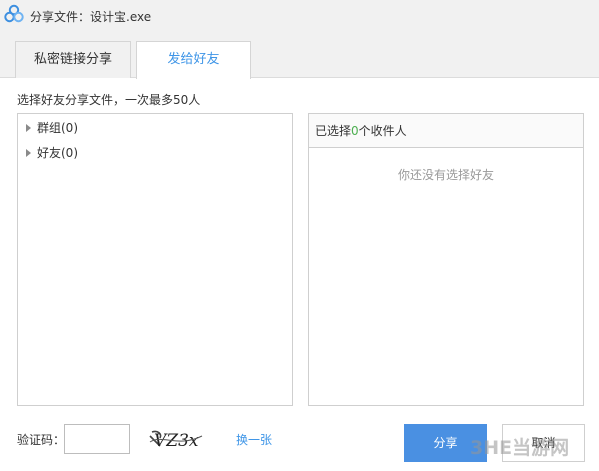 This screenshot has height=471, width=599. Describe the element at coordinates (73, 59) in the screenshot. I see `tab-private-link-share: 私密链接分享` at that location.